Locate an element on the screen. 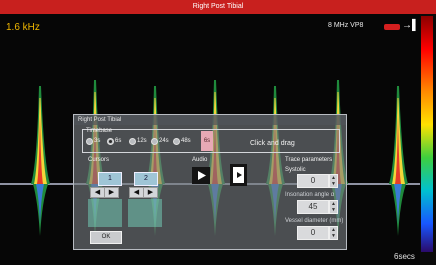 The width and height of the screenshot is (436, 265). click-and-drag-hint: Click and drag is located at coordinates (272, 143).